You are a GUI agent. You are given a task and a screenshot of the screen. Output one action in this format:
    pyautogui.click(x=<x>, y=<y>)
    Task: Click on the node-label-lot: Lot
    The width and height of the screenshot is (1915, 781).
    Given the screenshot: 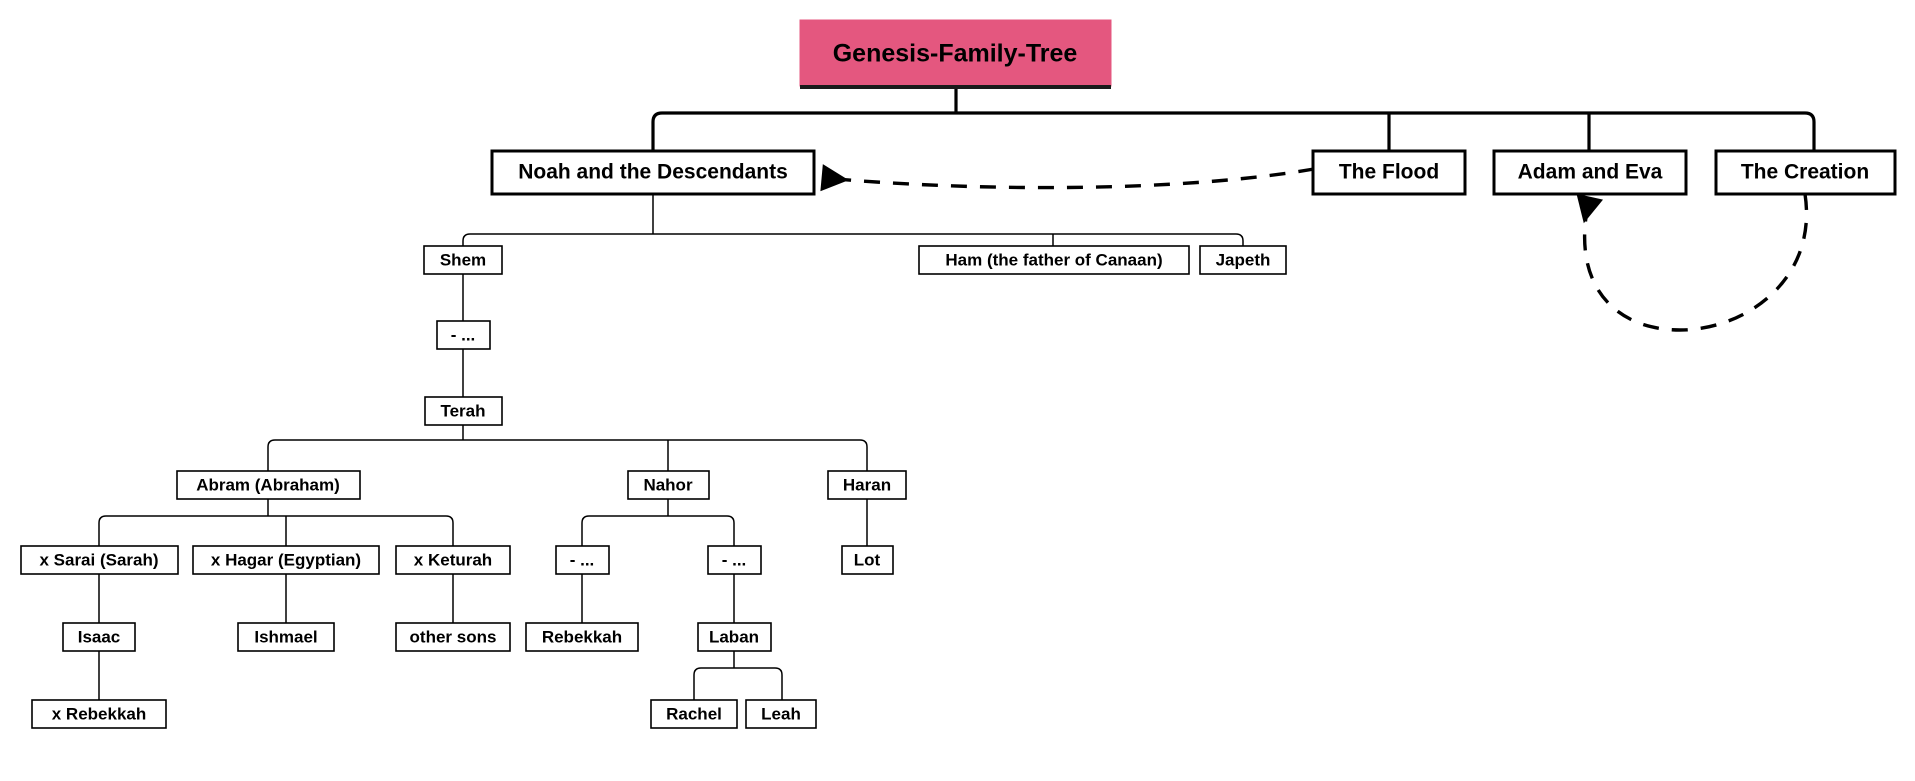 What is the action you would take?
    pyautogui.click(x=867, y=559)
    